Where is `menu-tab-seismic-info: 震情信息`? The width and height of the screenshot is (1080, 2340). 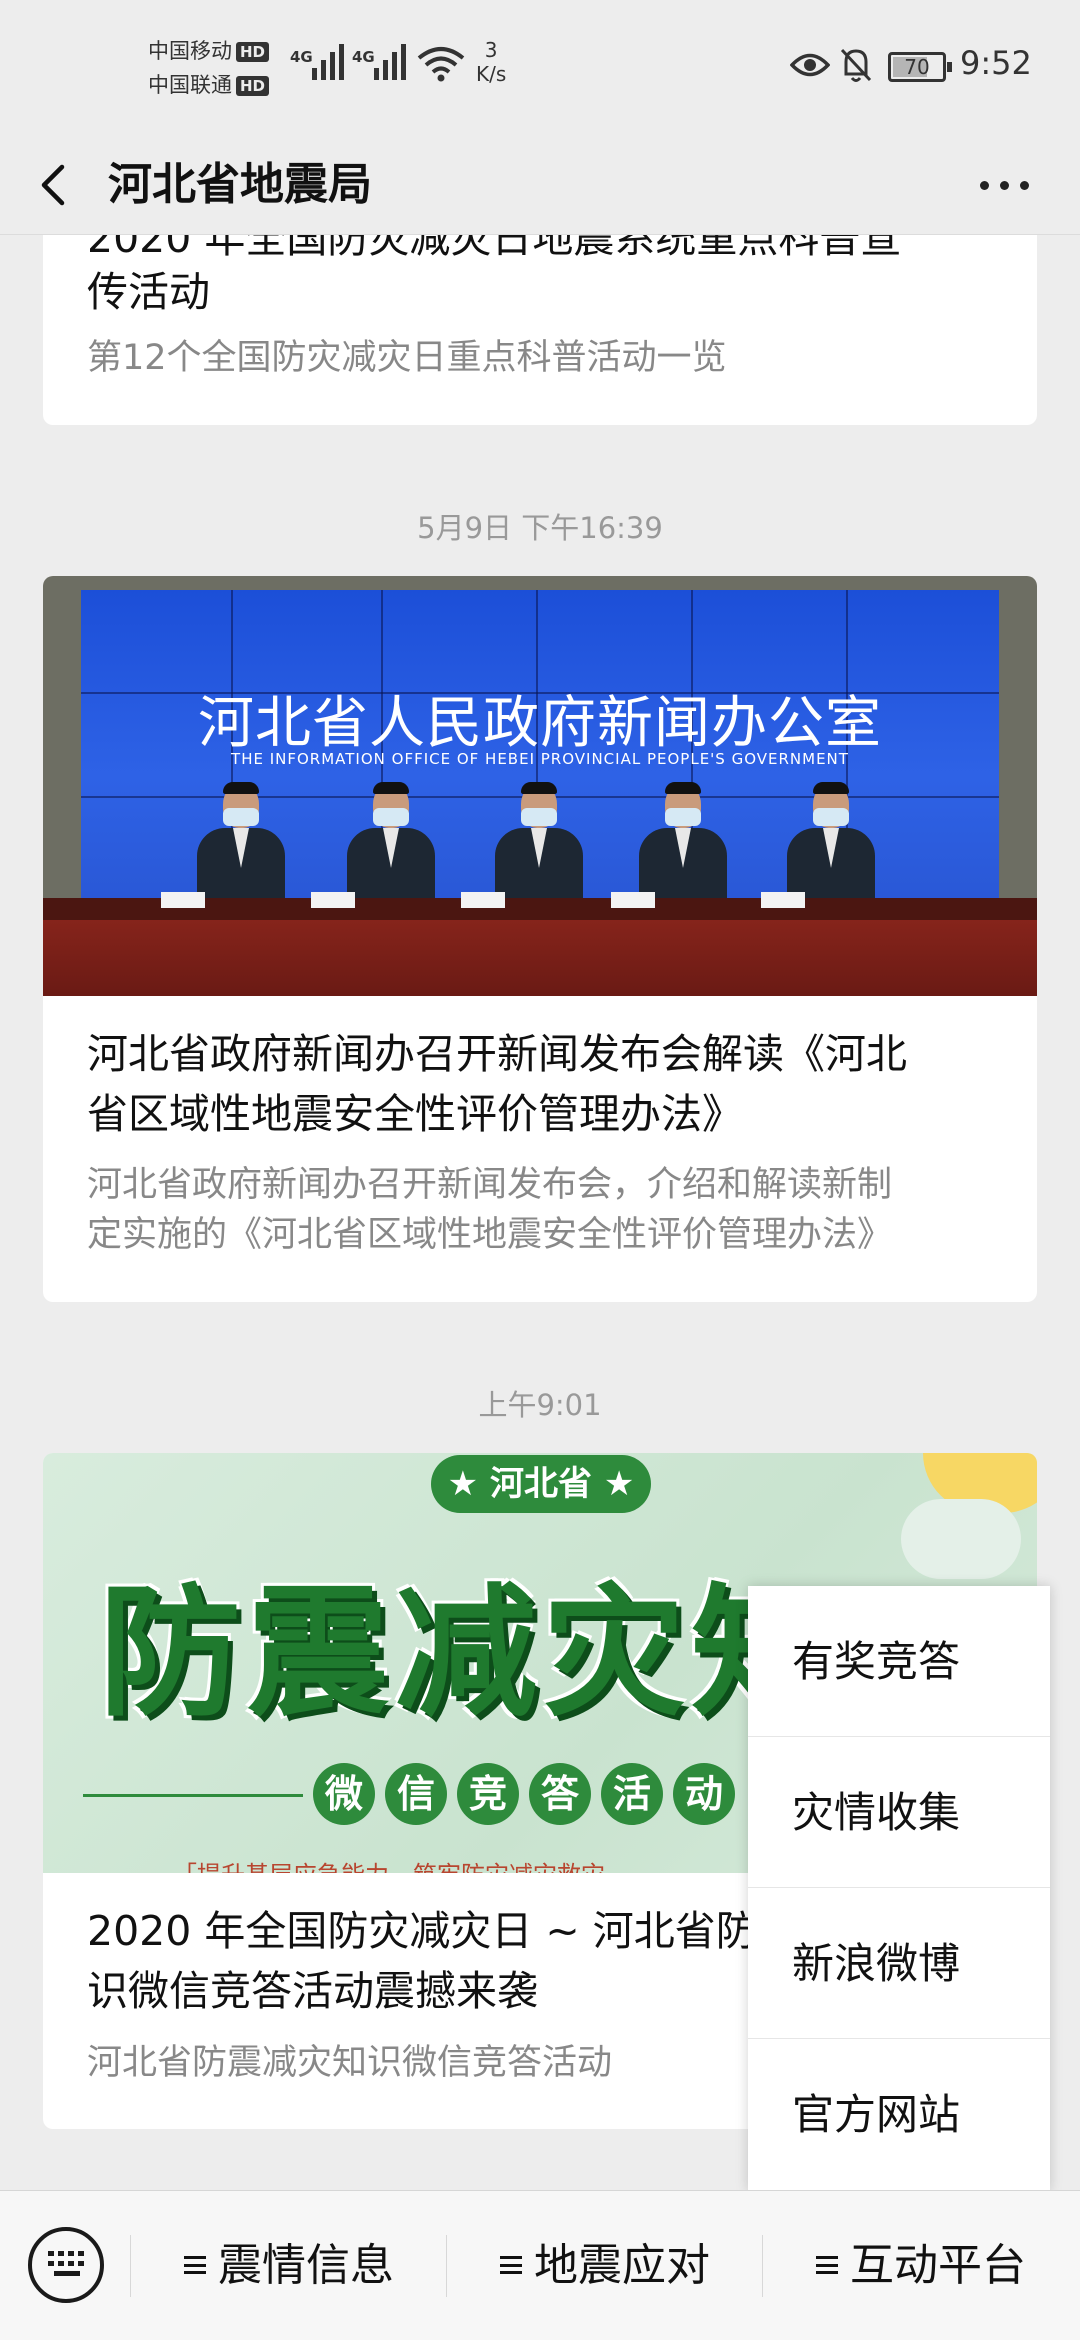 menu-tab-seismic-info: 震情信息 is located at coordinates (289, 2265).